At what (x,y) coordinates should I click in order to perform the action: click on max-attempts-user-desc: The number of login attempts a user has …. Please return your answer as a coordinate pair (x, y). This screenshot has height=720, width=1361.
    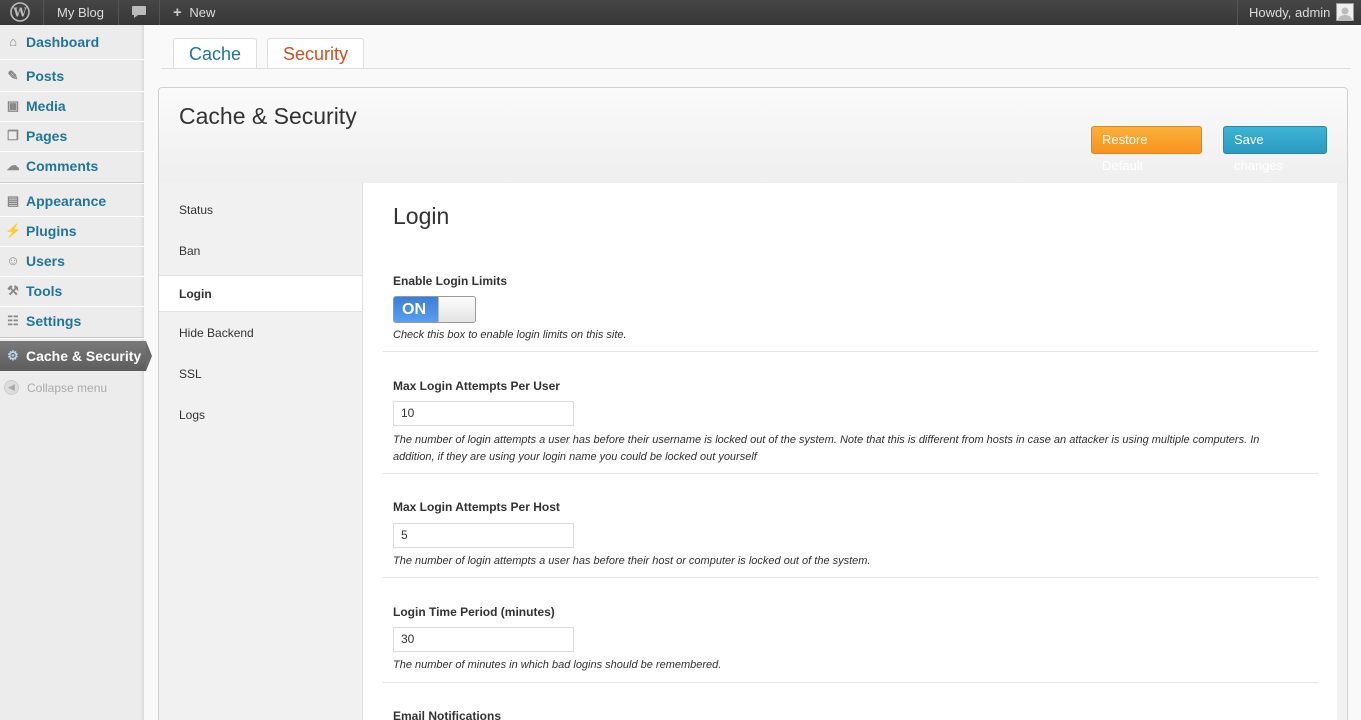
    Looking at the image, I should click on (826, 448).